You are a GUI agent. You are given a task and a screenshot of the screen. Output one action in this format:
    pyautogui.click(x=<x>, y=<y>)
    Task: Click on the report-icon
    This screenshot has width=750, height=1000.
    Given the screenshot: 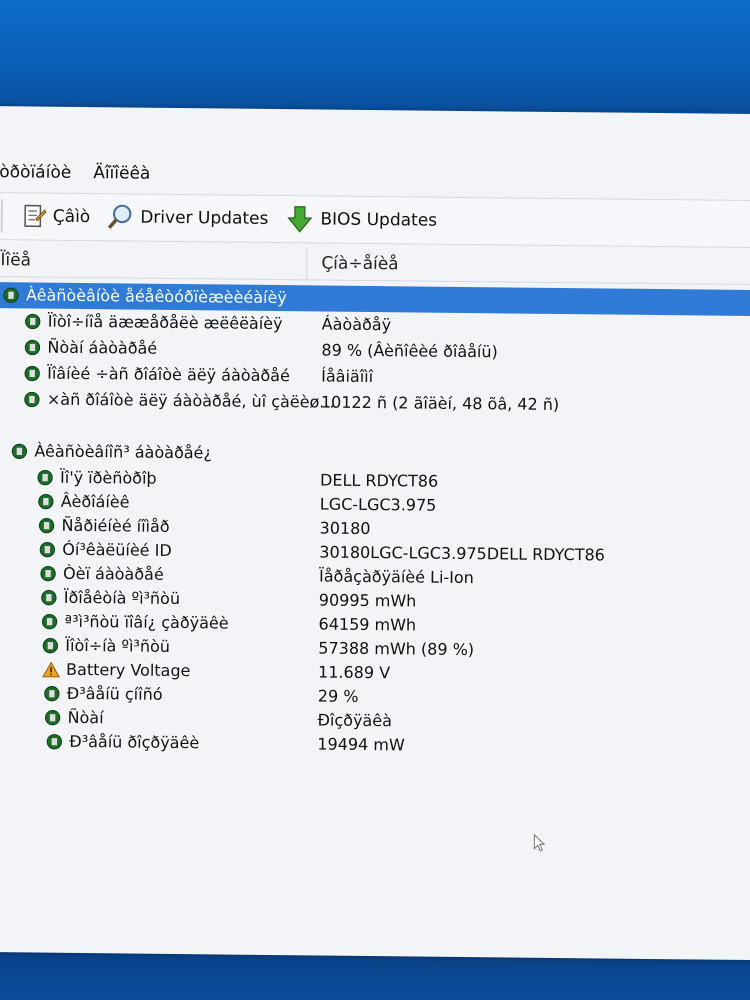 What is the action you would take?
    pyautogui.click(x=35, y=216)
    